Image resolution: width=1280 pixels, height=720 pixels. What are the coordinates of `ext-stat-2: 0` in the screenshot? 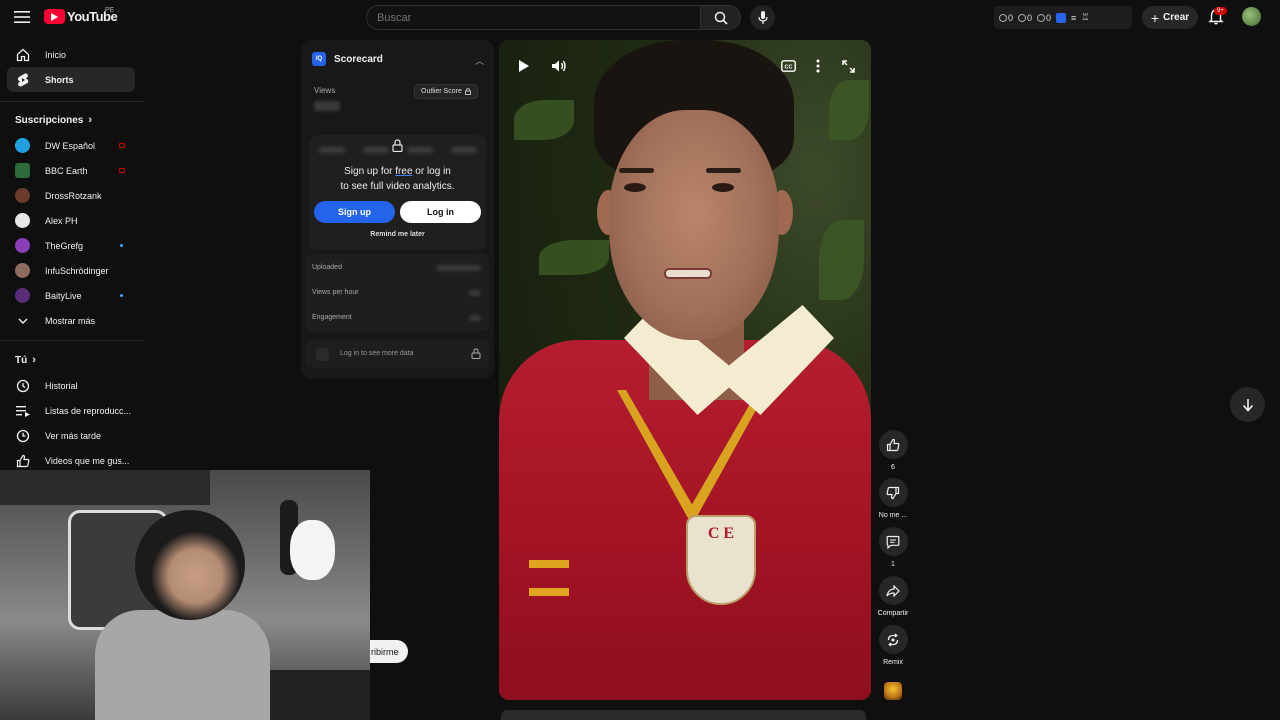 It's located at (1025, 18).